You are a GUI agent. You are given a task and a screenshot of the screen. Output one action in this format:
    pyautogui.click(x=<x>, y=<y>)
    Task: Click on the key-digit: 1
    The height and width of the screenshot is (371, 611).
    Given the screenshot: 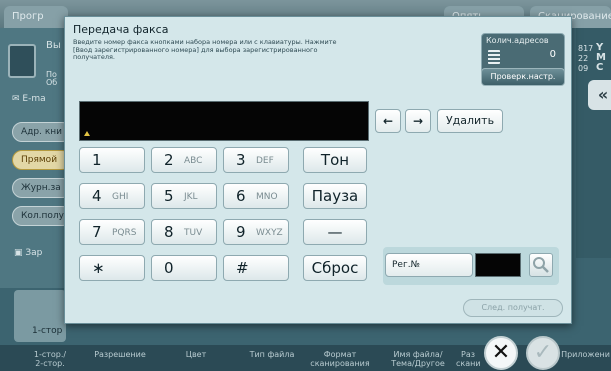 What is the action you would take?
    pyautogui.click(x=97, y=160)
    